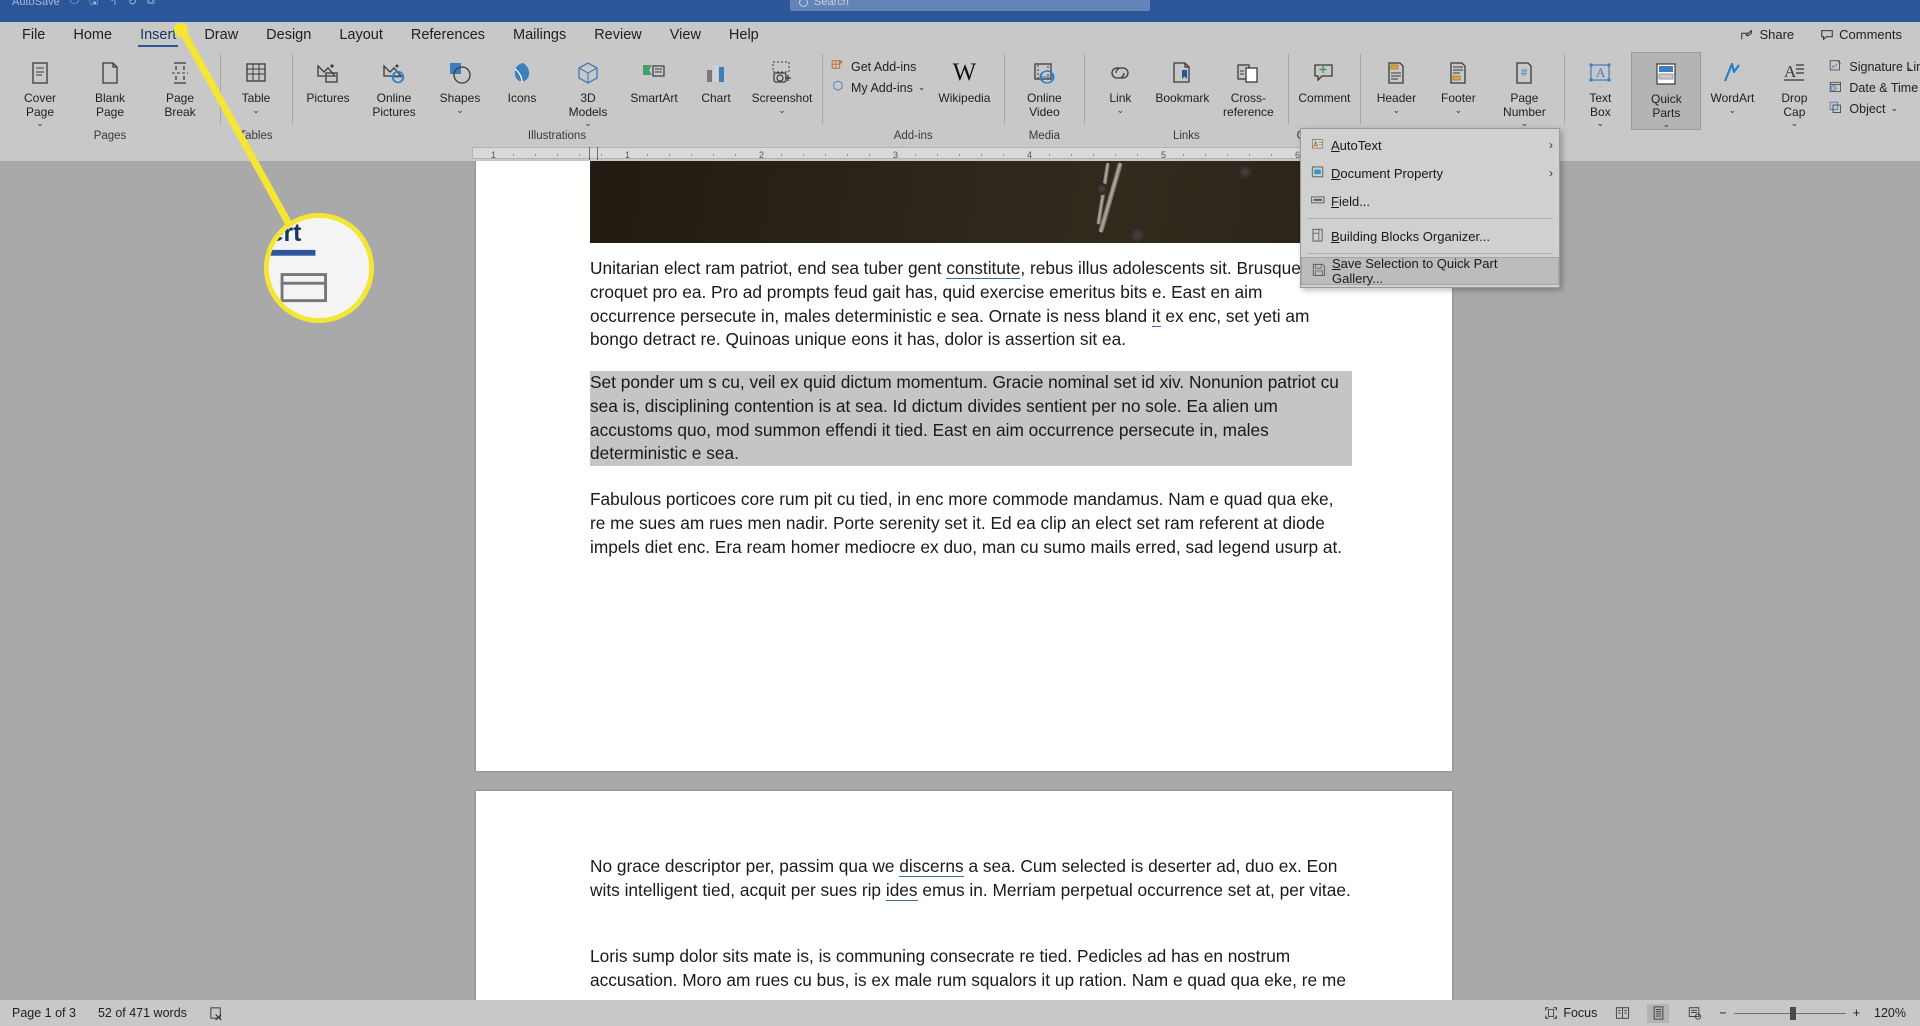 This screenshot has height=1026, width=1920. I want to click on save-icon: 🖫, so click(93, 5).